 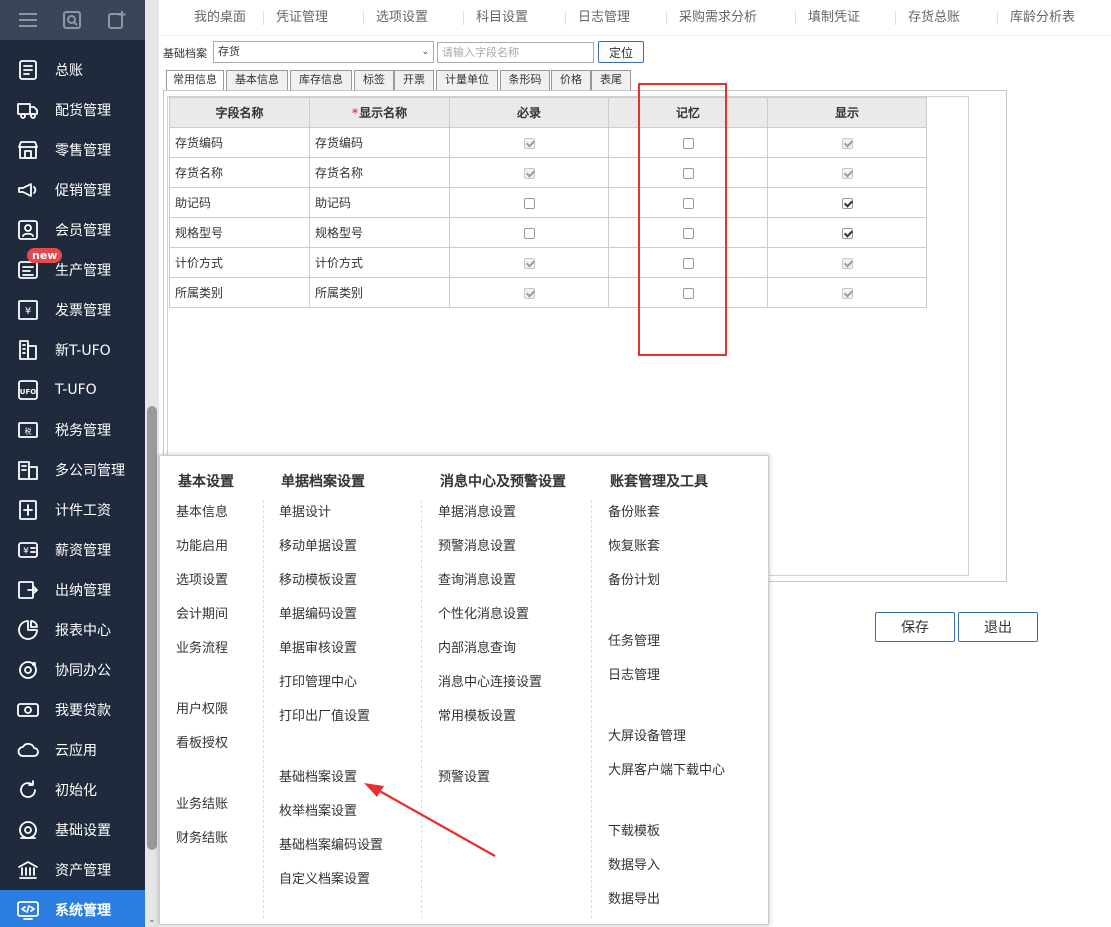 What do you see at coordinates (257, 80) in the screenshot?
I see `subtab: 基本信息` at bounding box center [257, 80].